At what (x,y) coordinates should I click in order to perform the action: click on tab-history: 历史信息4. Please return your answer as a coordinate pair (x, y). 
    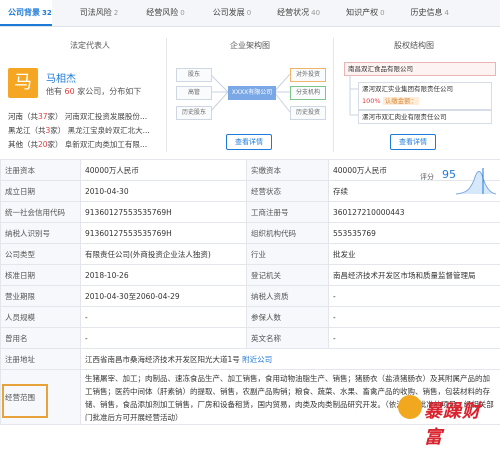
    Looking at the image, I should click on (426, 13).